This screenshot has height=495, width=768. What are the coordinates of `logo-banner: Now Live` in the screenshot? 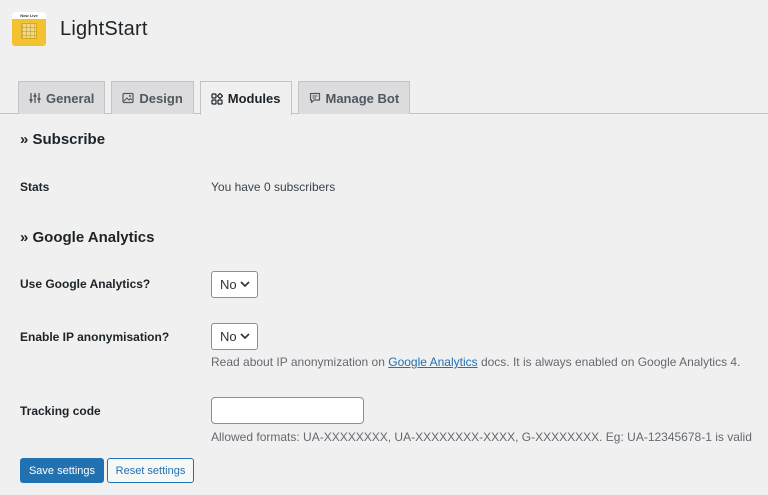 It's located at (29, 15).